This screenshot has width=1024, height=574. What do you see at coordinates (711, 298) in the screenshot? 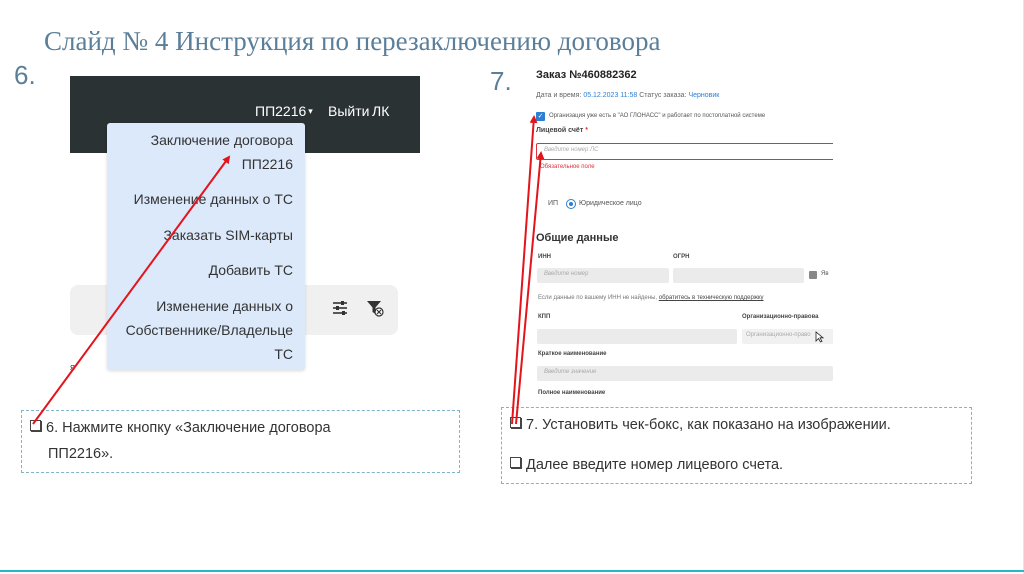
I see `support-link: обратитесь в техническую поддержку` at bounding box center [711, 298].